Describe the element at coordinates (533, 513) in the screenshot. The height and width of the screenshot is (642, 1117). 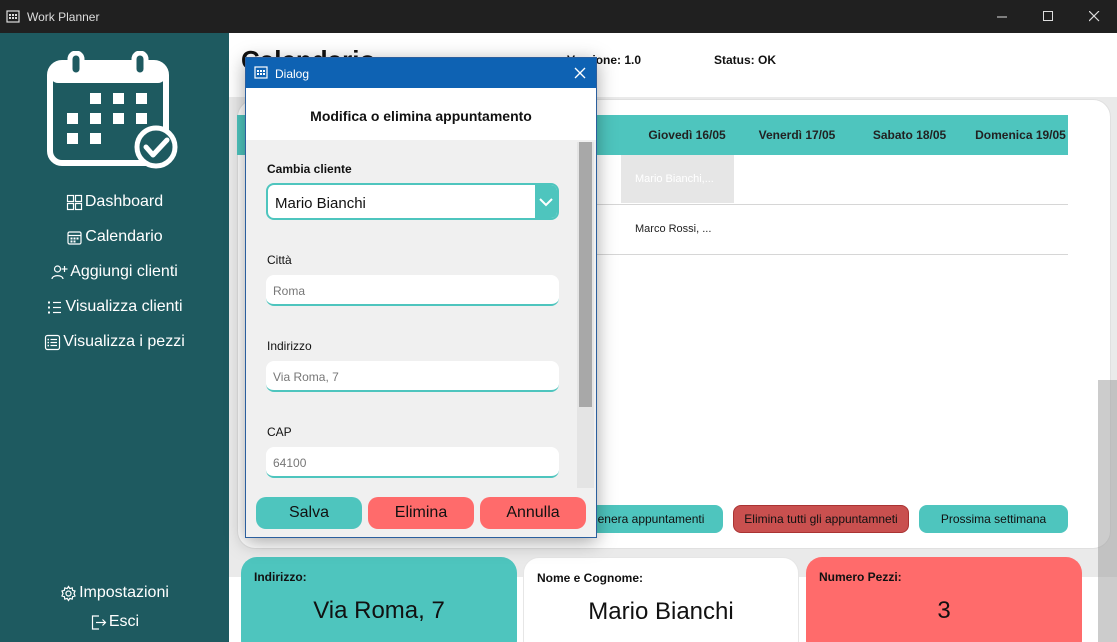
I see `cancel-button: Annulla` at that location.